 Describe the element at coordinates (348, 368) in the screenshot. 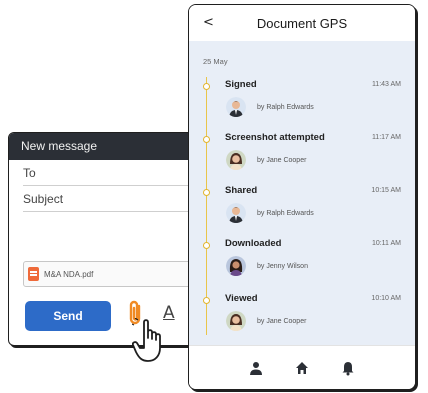

I see `bell-icon` at that location.